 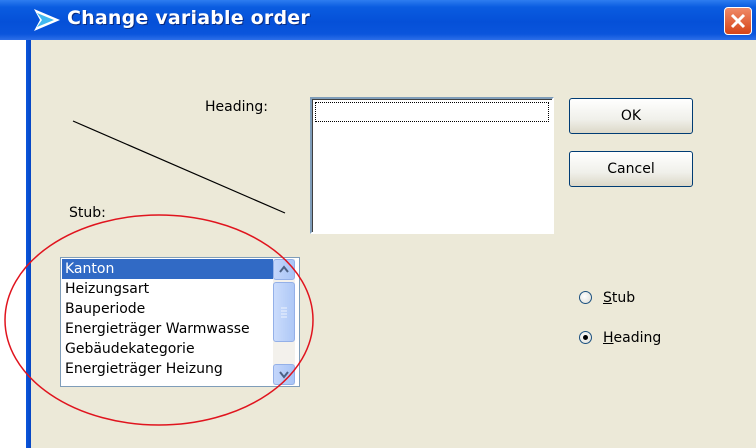 What do you see at coordinates (188, 18) in the screenshot?
I see `window-title: Change variable order` at bounding box center [188, 18].